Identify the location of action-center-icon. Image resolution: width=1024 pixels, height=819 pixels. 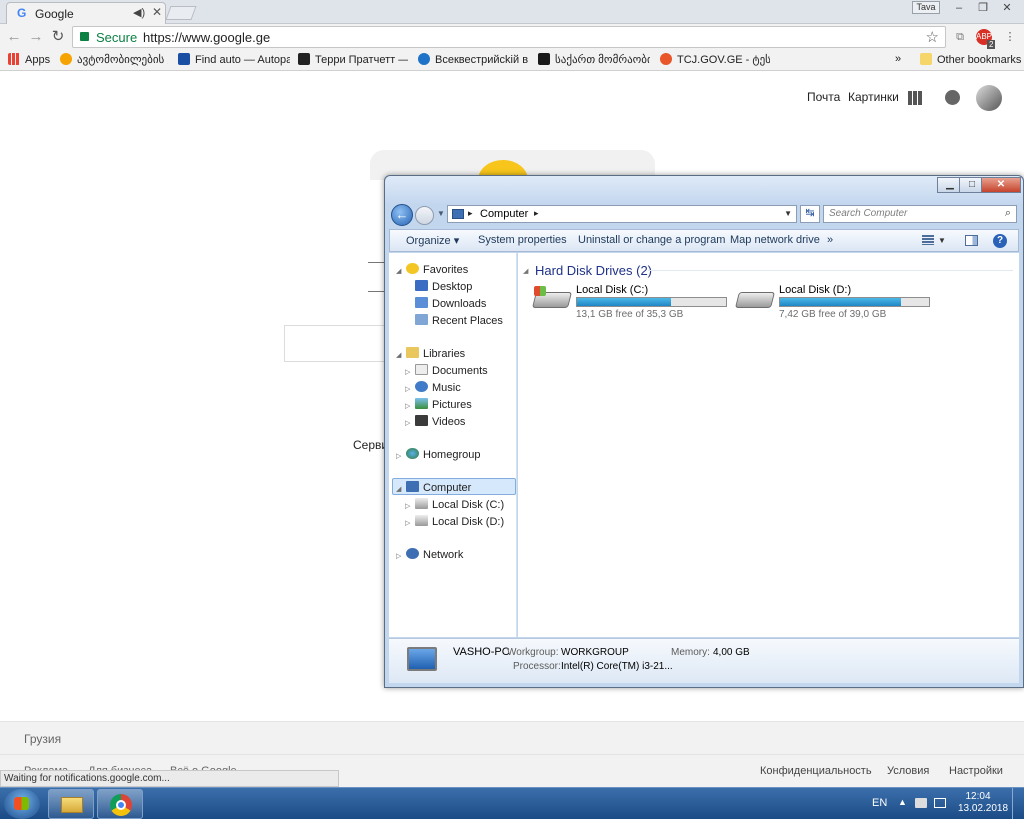
(921, 803).